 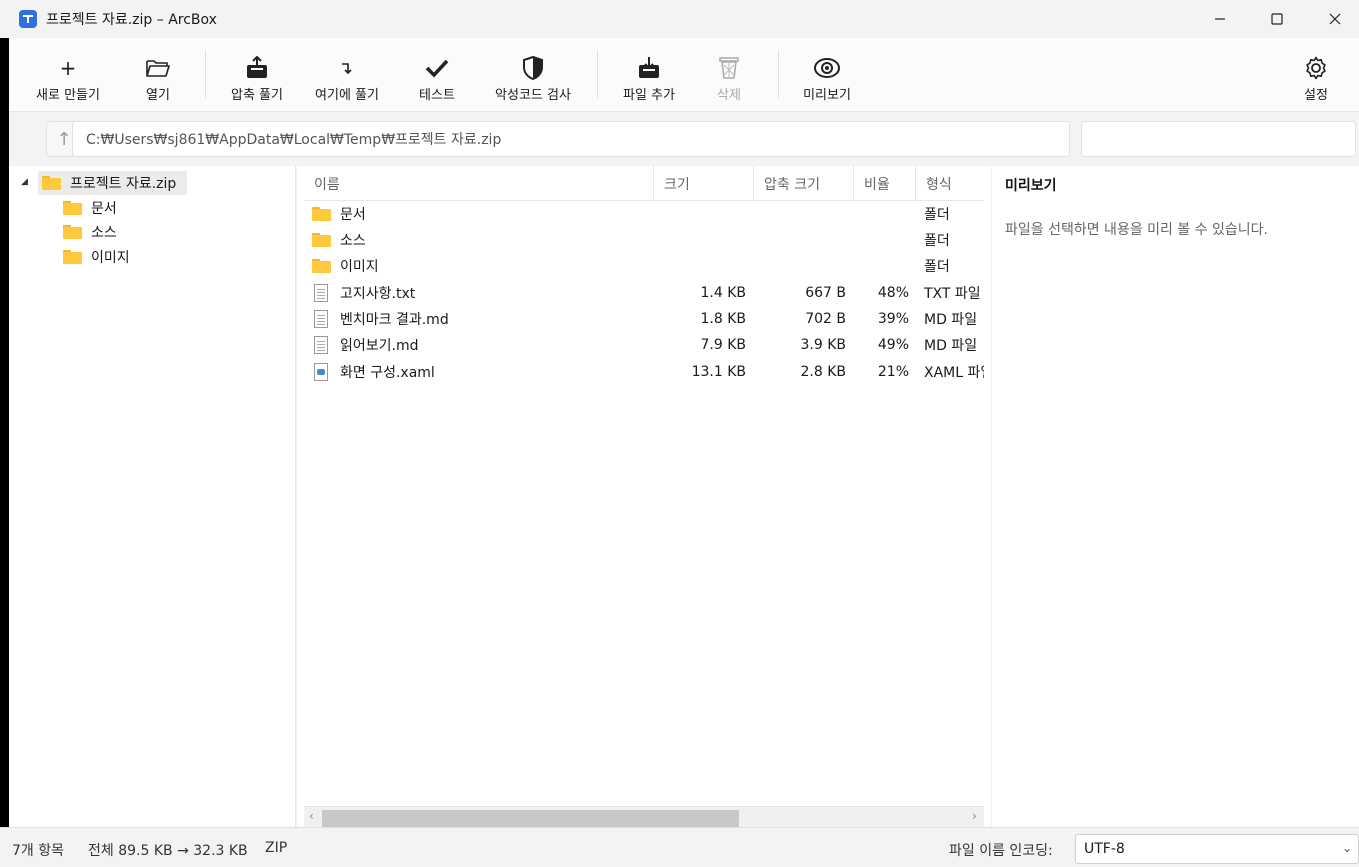 I want to click on delete-button: 삭제, so click(x=729, y=75).